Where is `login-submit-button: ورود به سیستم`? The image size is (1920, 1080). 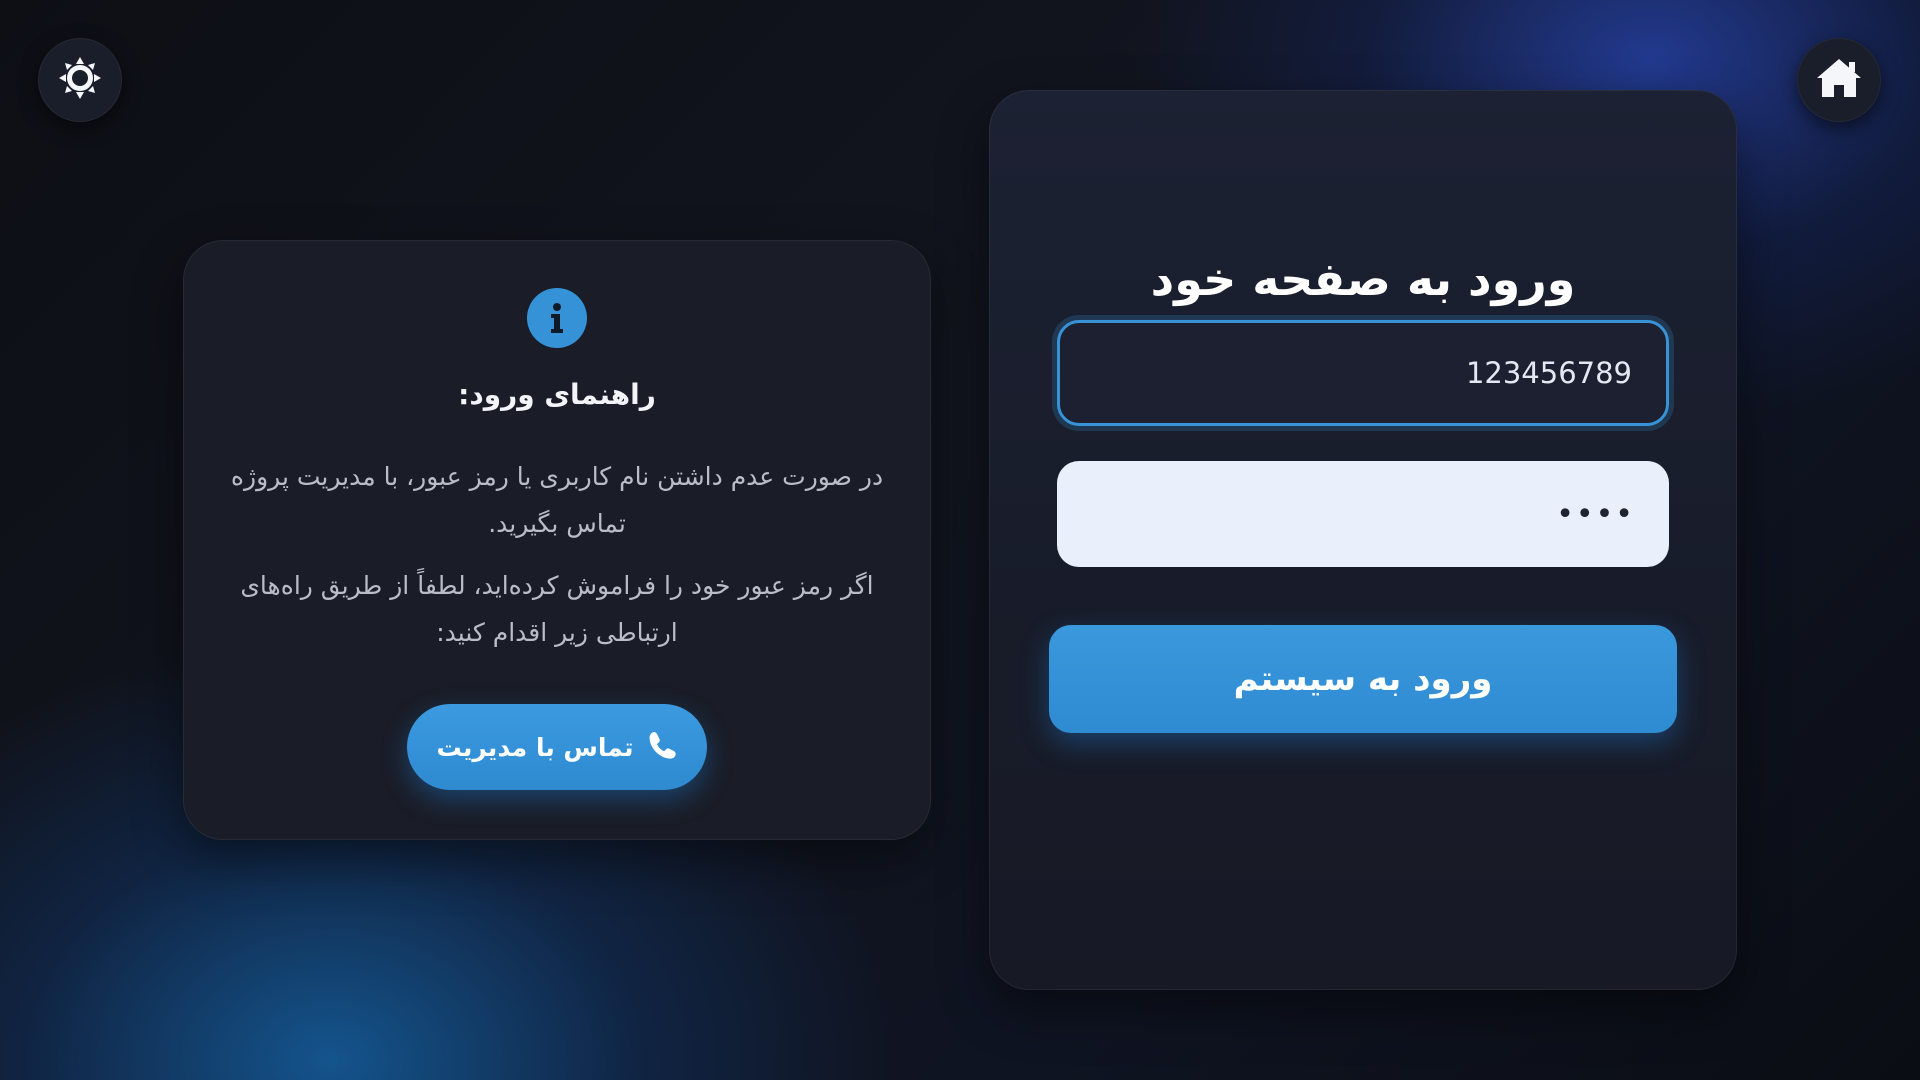
login-submit-button: ورود به سیستم is located at coordinates (1363, 679).